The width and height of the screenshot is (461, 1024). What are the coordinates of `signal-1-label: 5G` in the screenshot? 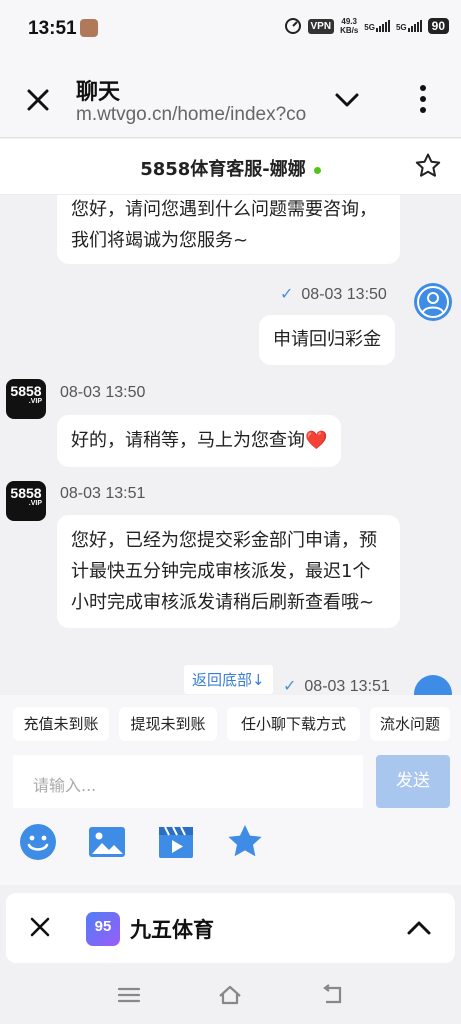 It's located at (369, 27).